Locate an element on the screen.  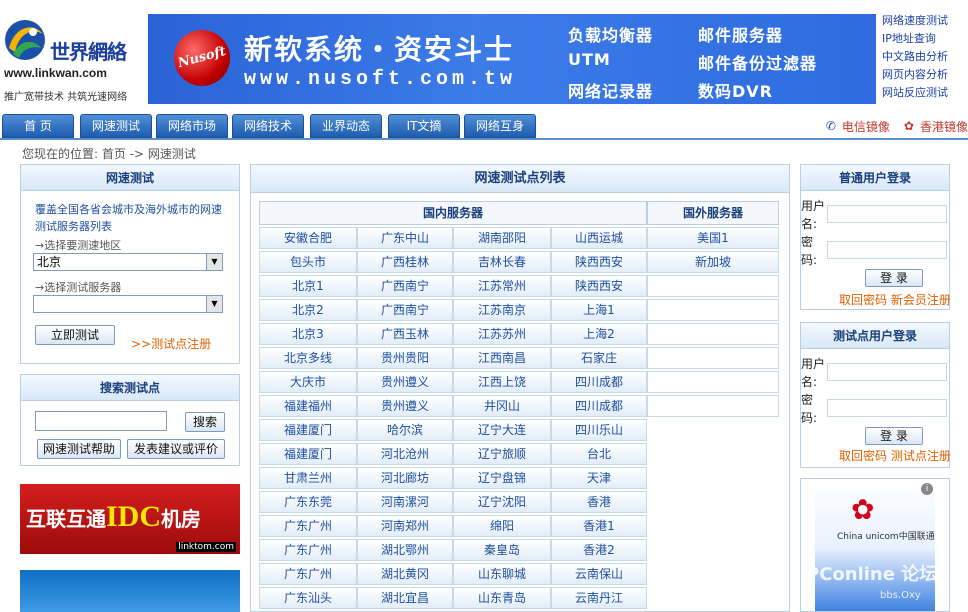
server-link: 北京3 is located at coordinates (308, 334).